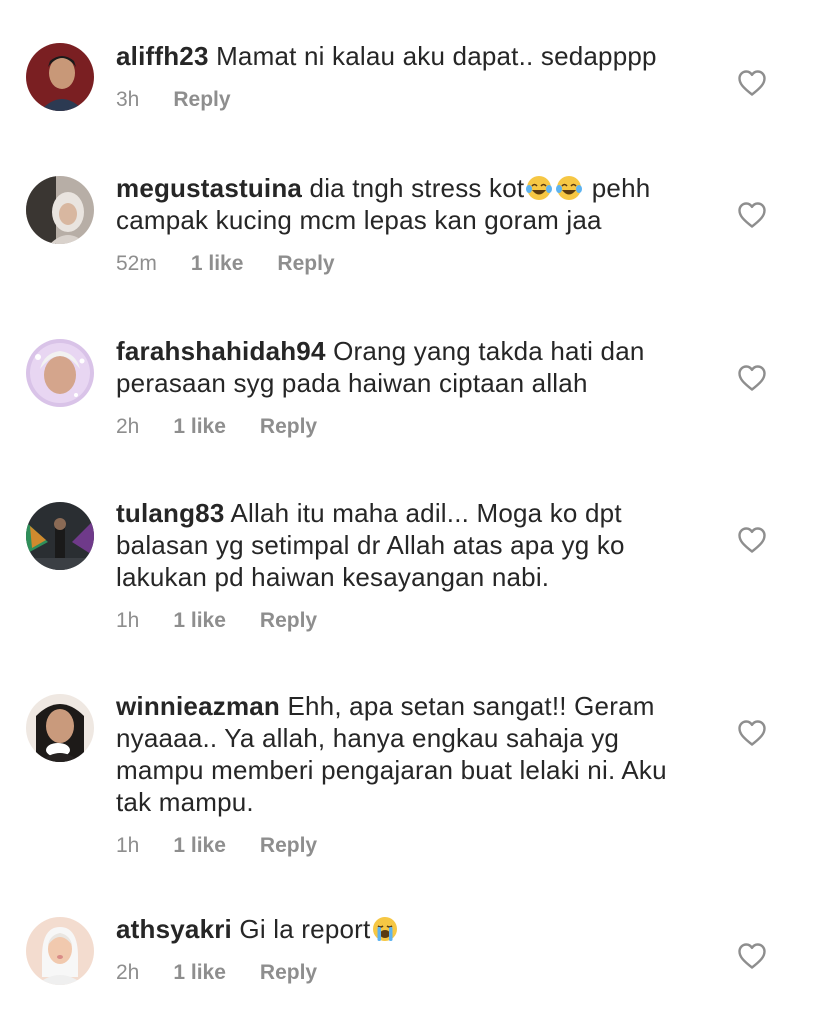 The height and width of the screenshot is (1024, 814). What do you see at coordinates (411, 929) in the screenshot?
I see `comment-text: athsyakri Gi la report` at bounding box center [411, 929].